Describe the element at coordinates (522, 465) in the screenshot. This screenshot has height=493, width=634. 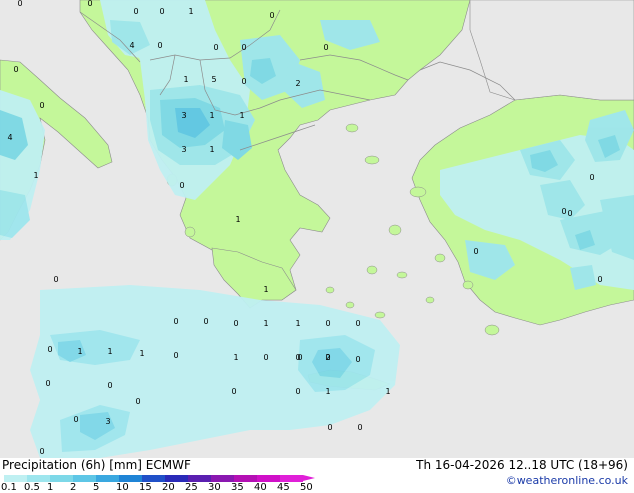
I see `run-info: Th 16-04-2026 12..18 UTC (18+96)` at that location.